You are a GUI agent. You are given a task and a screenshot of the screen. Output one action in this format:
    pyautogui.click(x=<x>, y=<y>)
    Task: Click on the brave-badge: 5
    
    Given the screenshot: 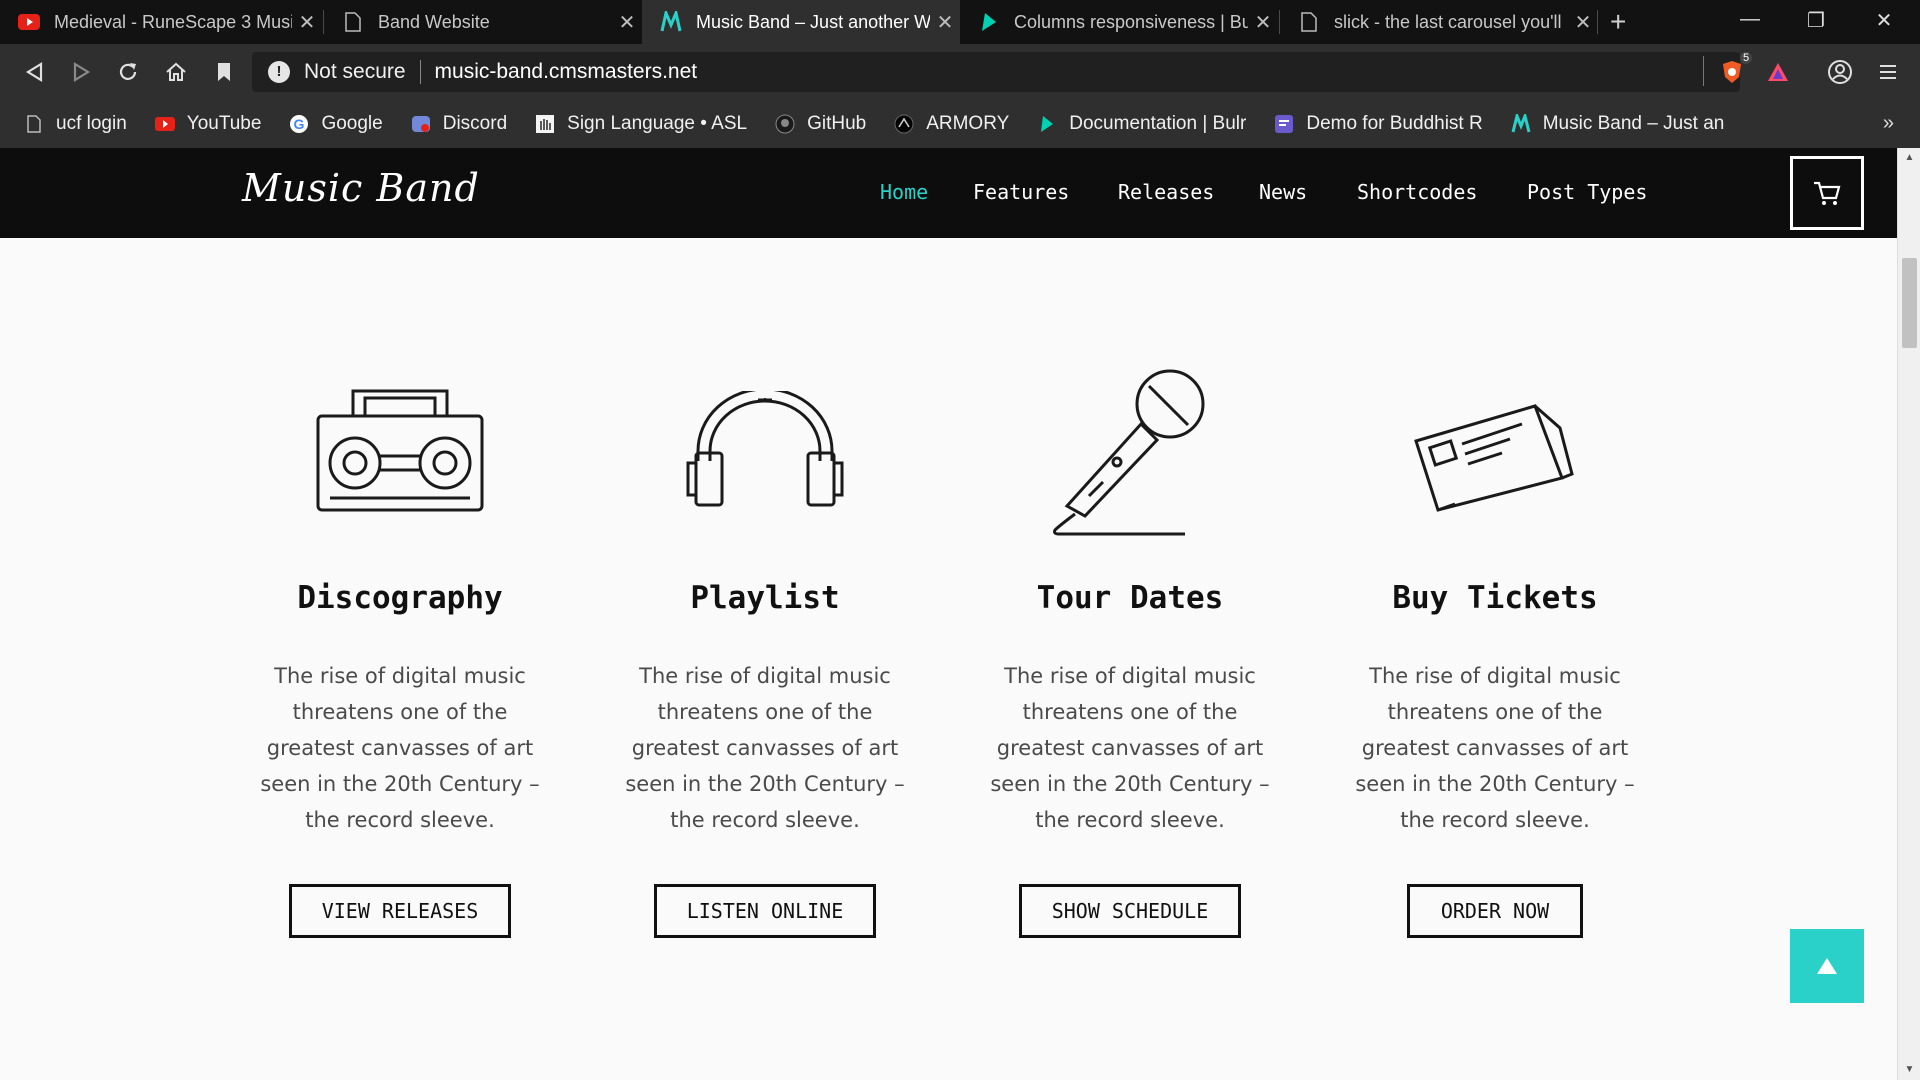 What is the action you would take?
    pyautogui.click(x=1746, y=58)
    